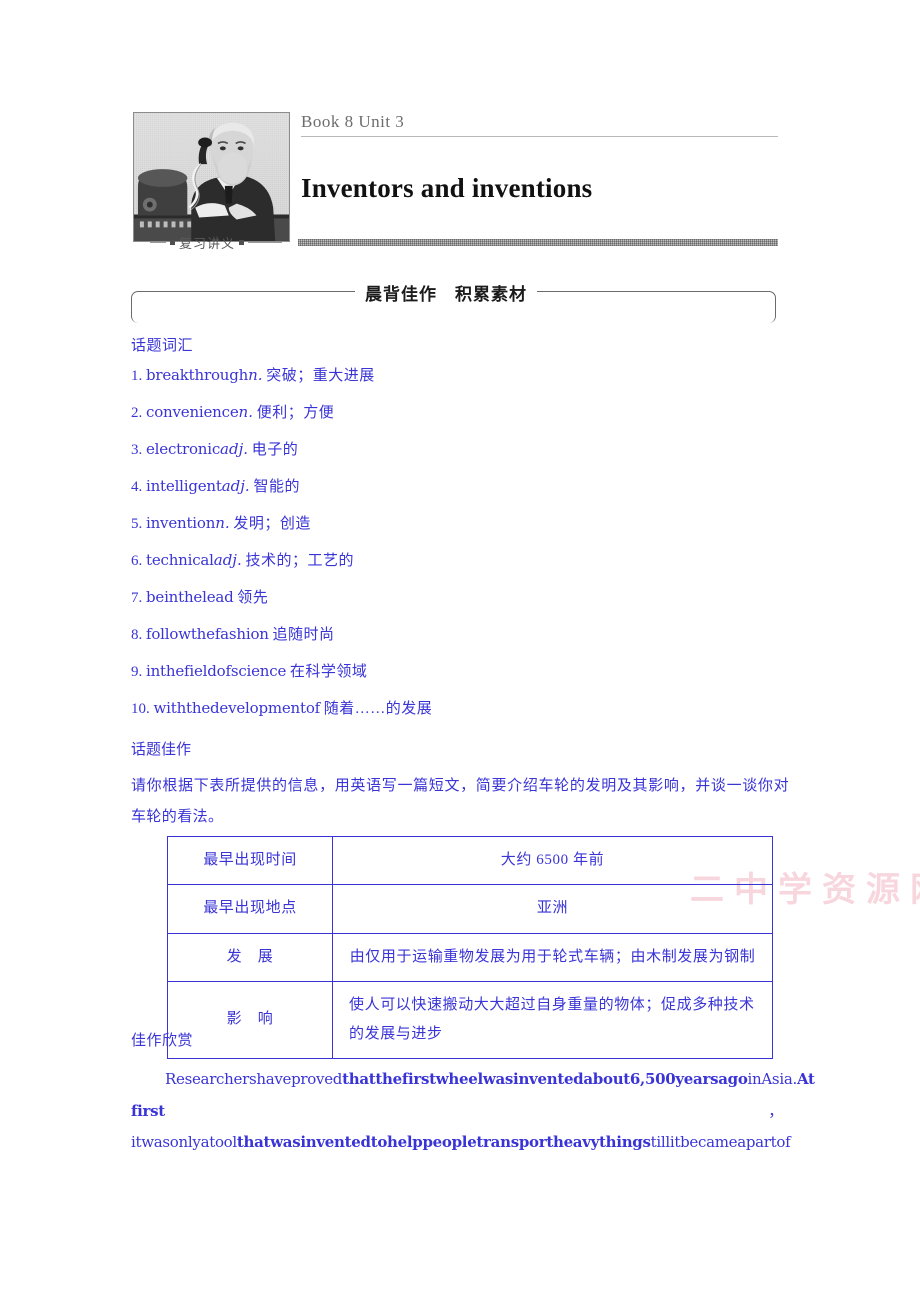 The width and height of the screenshot is (920, 1302). Describe the element at coordinates (772, 1079) in the screenshot. I see `essay-text-regular: inAsia.` at that location.